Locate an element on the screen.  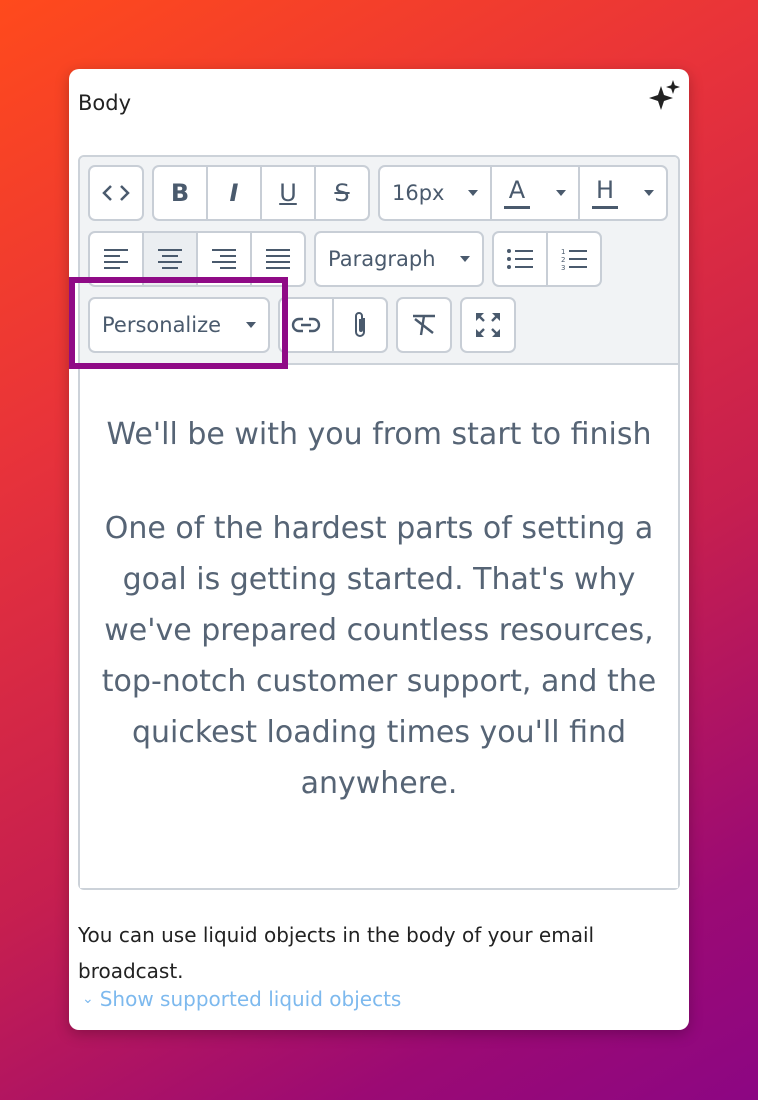
highlight-color-icon: H is located at coordinates (605, 193).